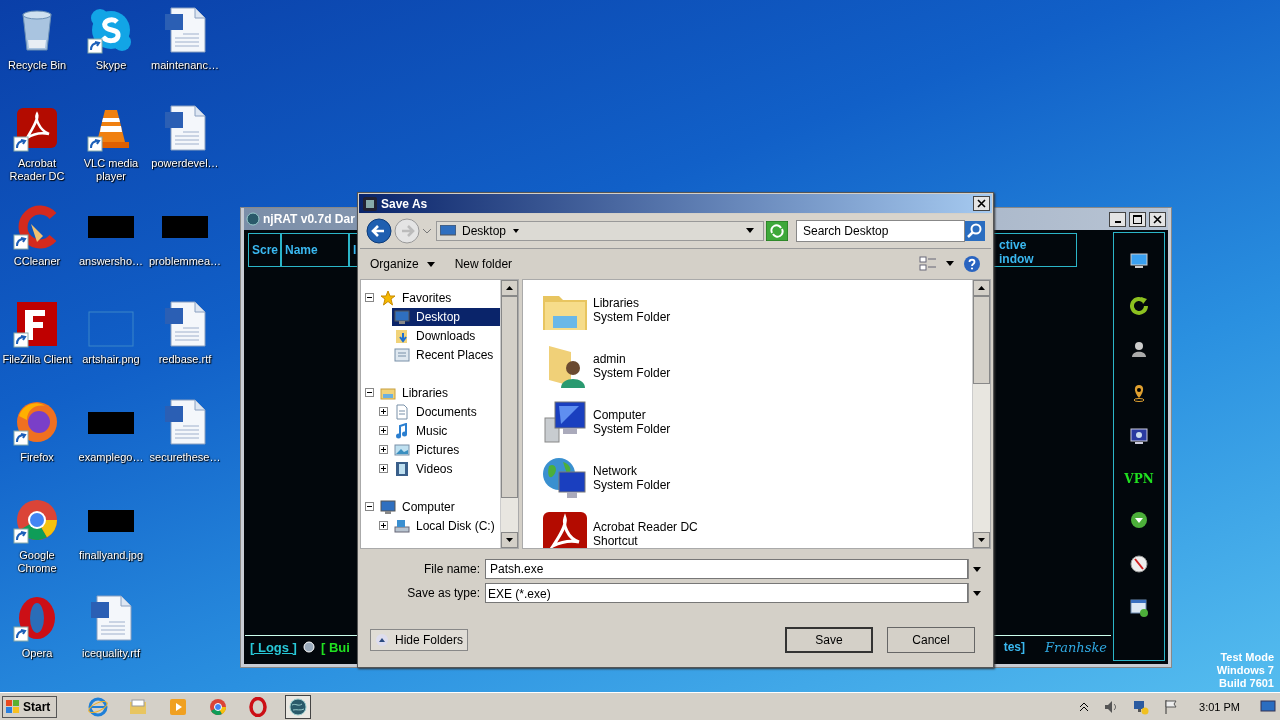  What do you see at coordinates (880, 231) in the screenshot?
I see `search-field: Search Desktop` at bounding box center [880, 231].